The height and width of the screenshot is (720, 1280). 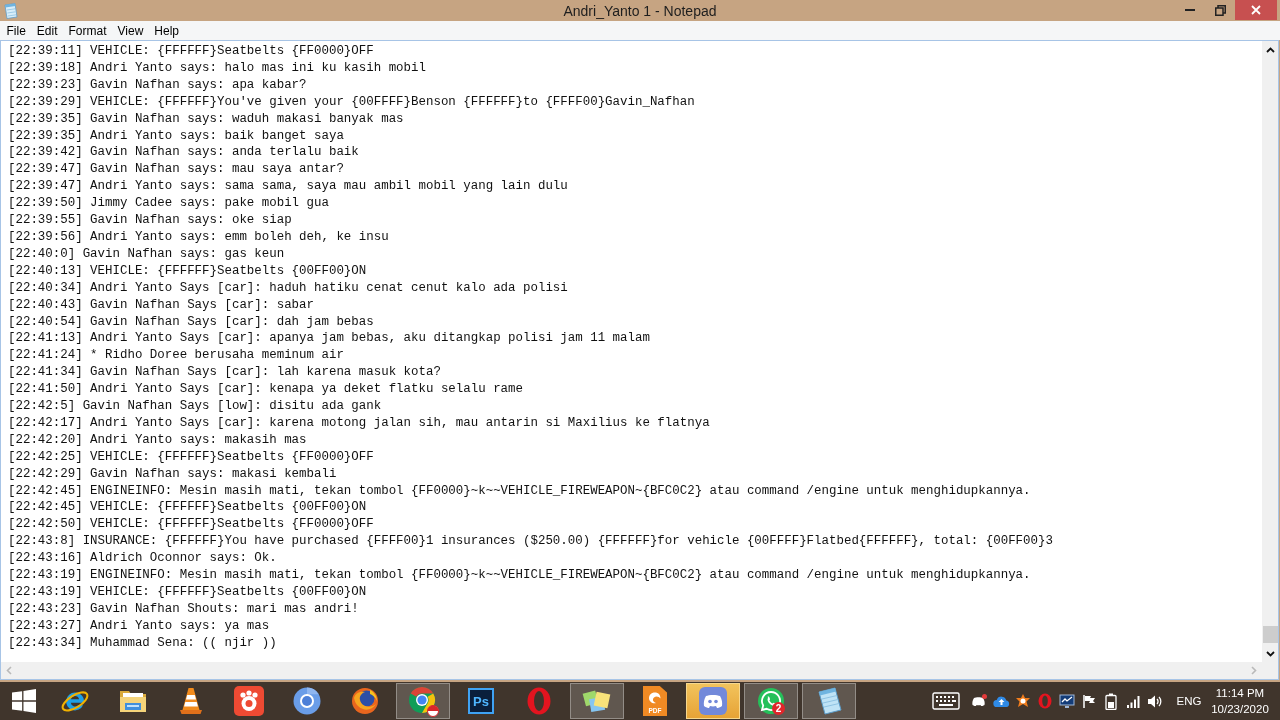 What do you see at coordinates (359, 423) in the screenshot?
I see `log-line: [22:42:17] Andri Yanto Says [car]: karena motong jalan sih, mau antarin si Maxilius ke flatnya` at bounding box center [359, 423].